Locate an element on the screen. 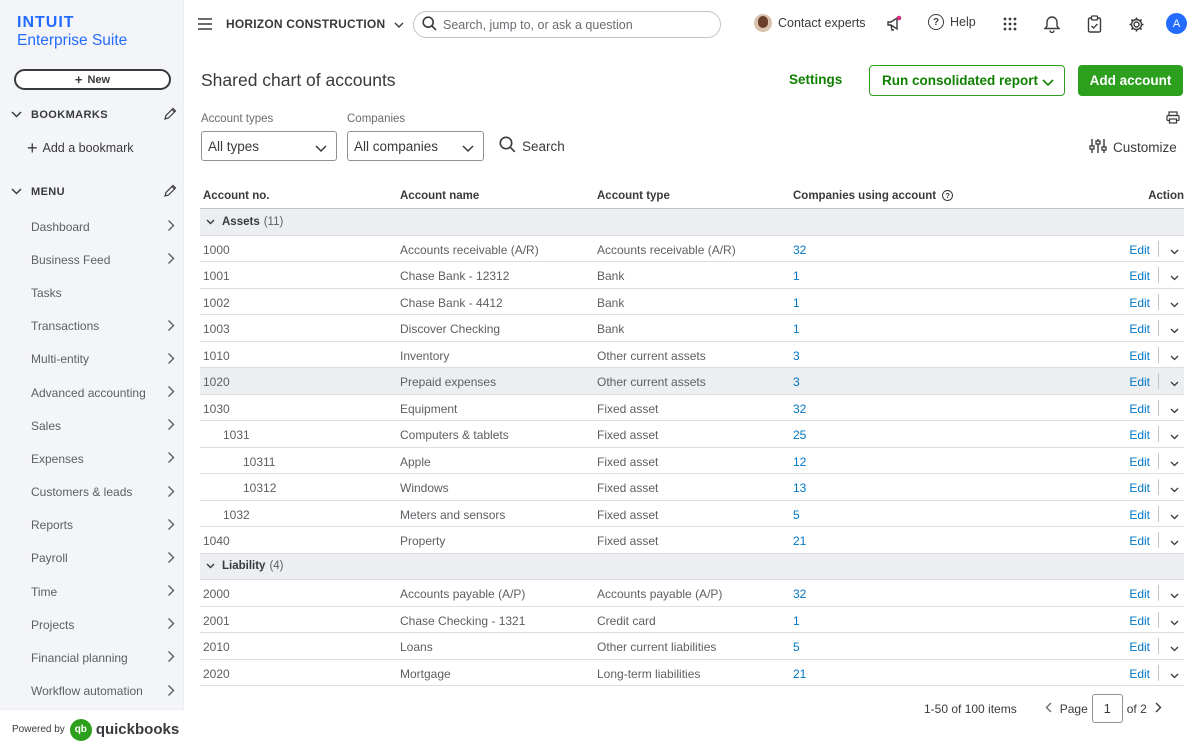 The height and width of the screenshot is (749, 1200). notifications-bell-icon is located at coordinates (1052, 24).